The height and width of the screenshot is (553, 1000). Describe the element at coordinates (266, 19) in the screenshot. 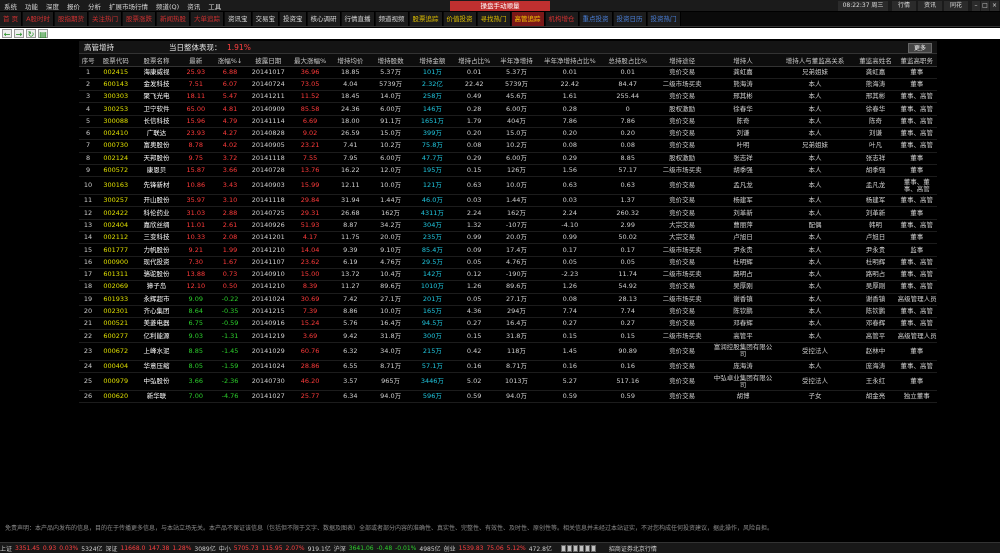

I see `tab-8: 交易宝` at that location.